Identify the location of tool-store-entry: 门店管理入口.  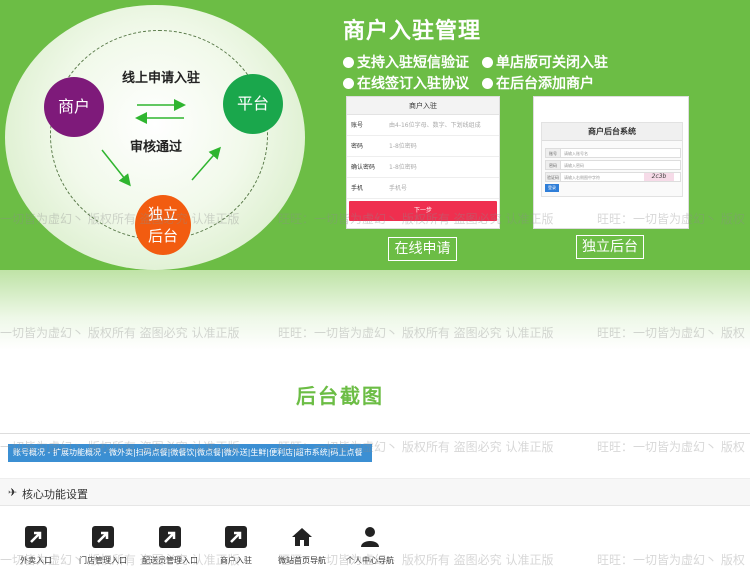
(103, 546).